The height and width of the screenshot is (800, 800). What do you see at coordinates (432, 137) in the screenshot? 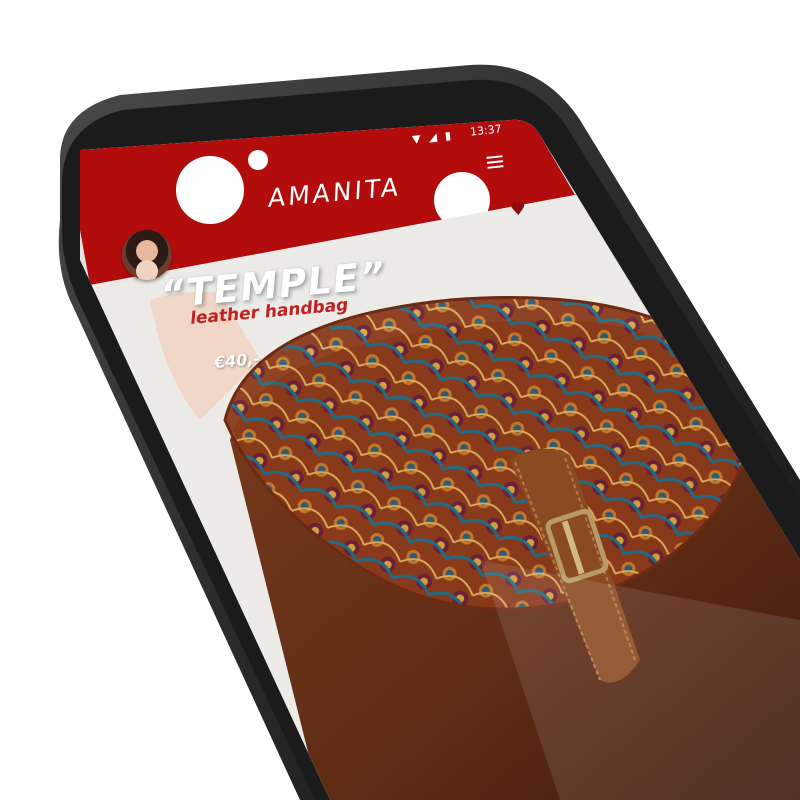
I see `signal-icon: ◢` at bounding box center [432, 137].